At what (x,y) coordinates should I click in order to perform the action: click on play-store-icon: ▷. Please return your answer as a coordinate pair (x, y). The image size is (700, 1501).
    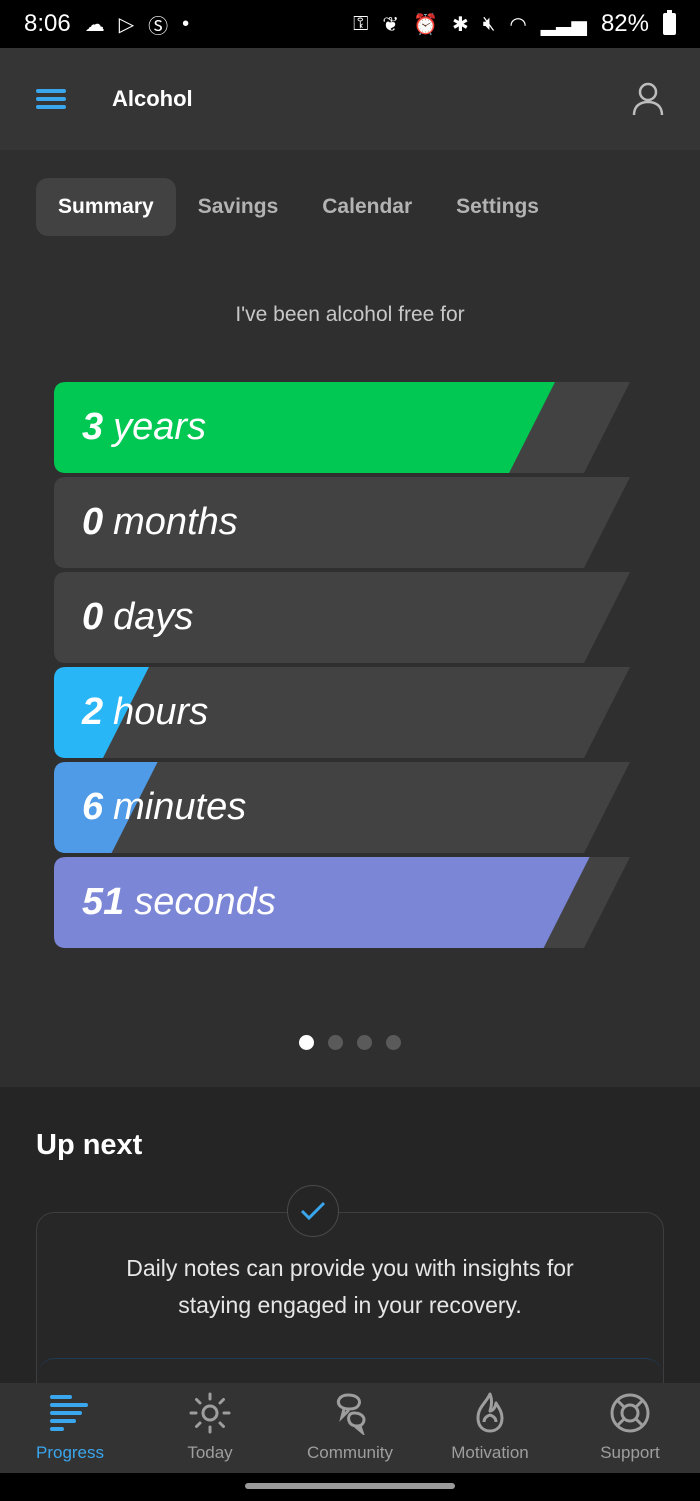
    Looking at the image, I should click on (126, 24).